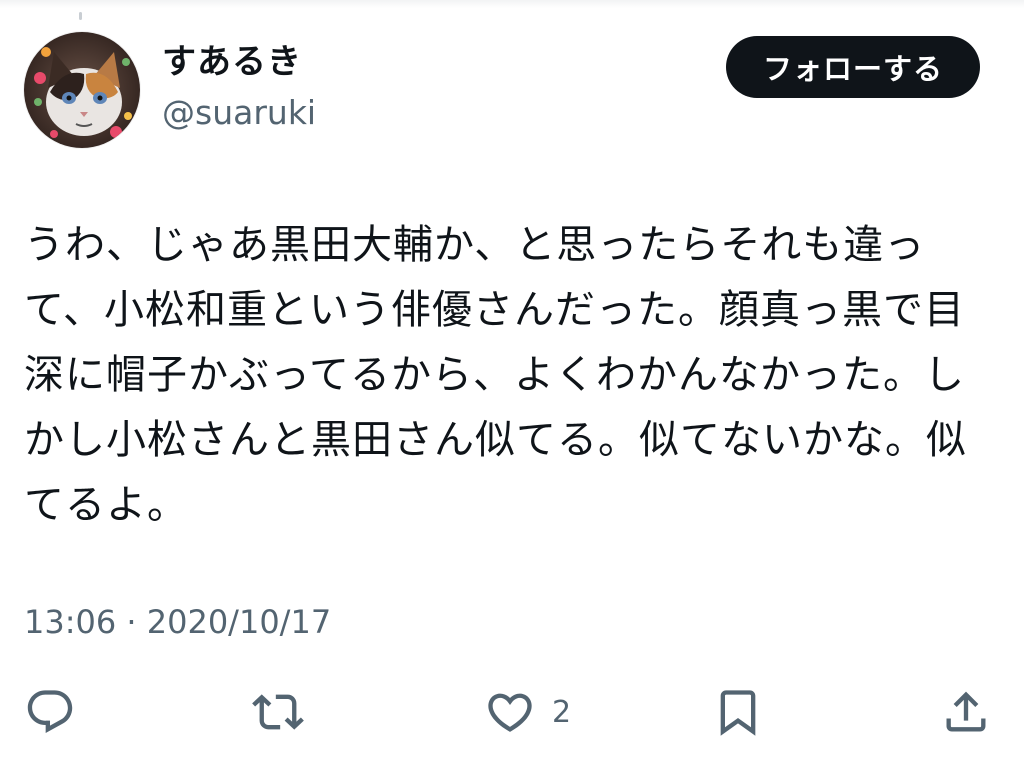  Describe the element at coordinates (80, 16) in the screenshot. I see `top-indicator` at that location.